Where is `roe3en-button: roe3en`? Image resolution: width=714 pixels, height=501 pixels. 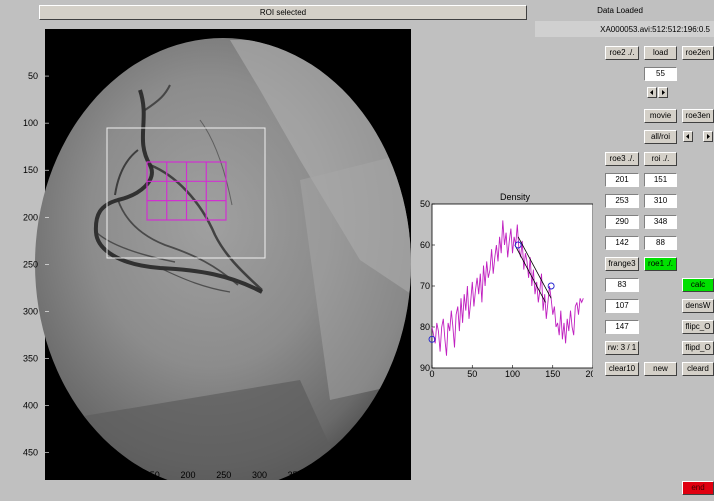
roe3en-button: roe3en is located at coordinates (698, 116).